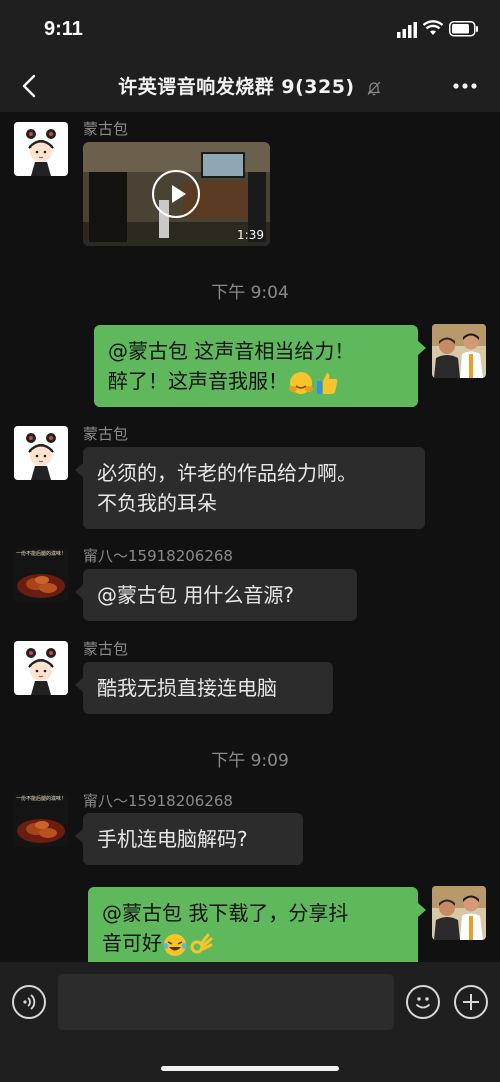  I want to click on video-thumbnail: 1:39, so click(176, 194).